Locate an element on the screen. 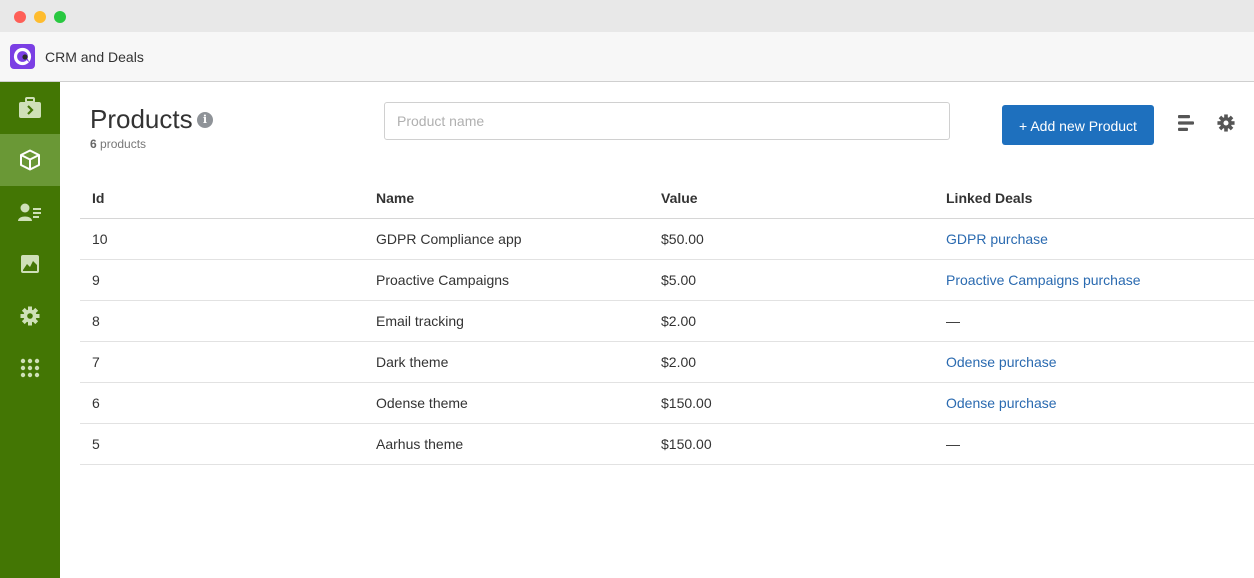 The image size is (1254, 578). sidebar-item-settings is located at coordinates (30, 316).